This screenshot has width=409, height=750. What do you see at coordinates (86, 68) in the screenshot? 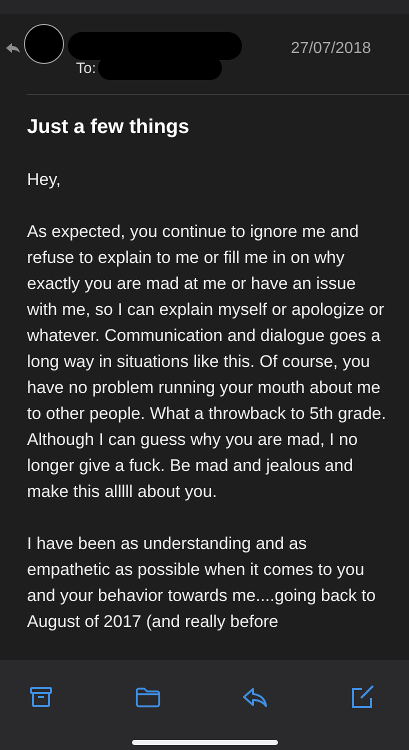
I see `to-label: To:` at bounding box center [86, 68].